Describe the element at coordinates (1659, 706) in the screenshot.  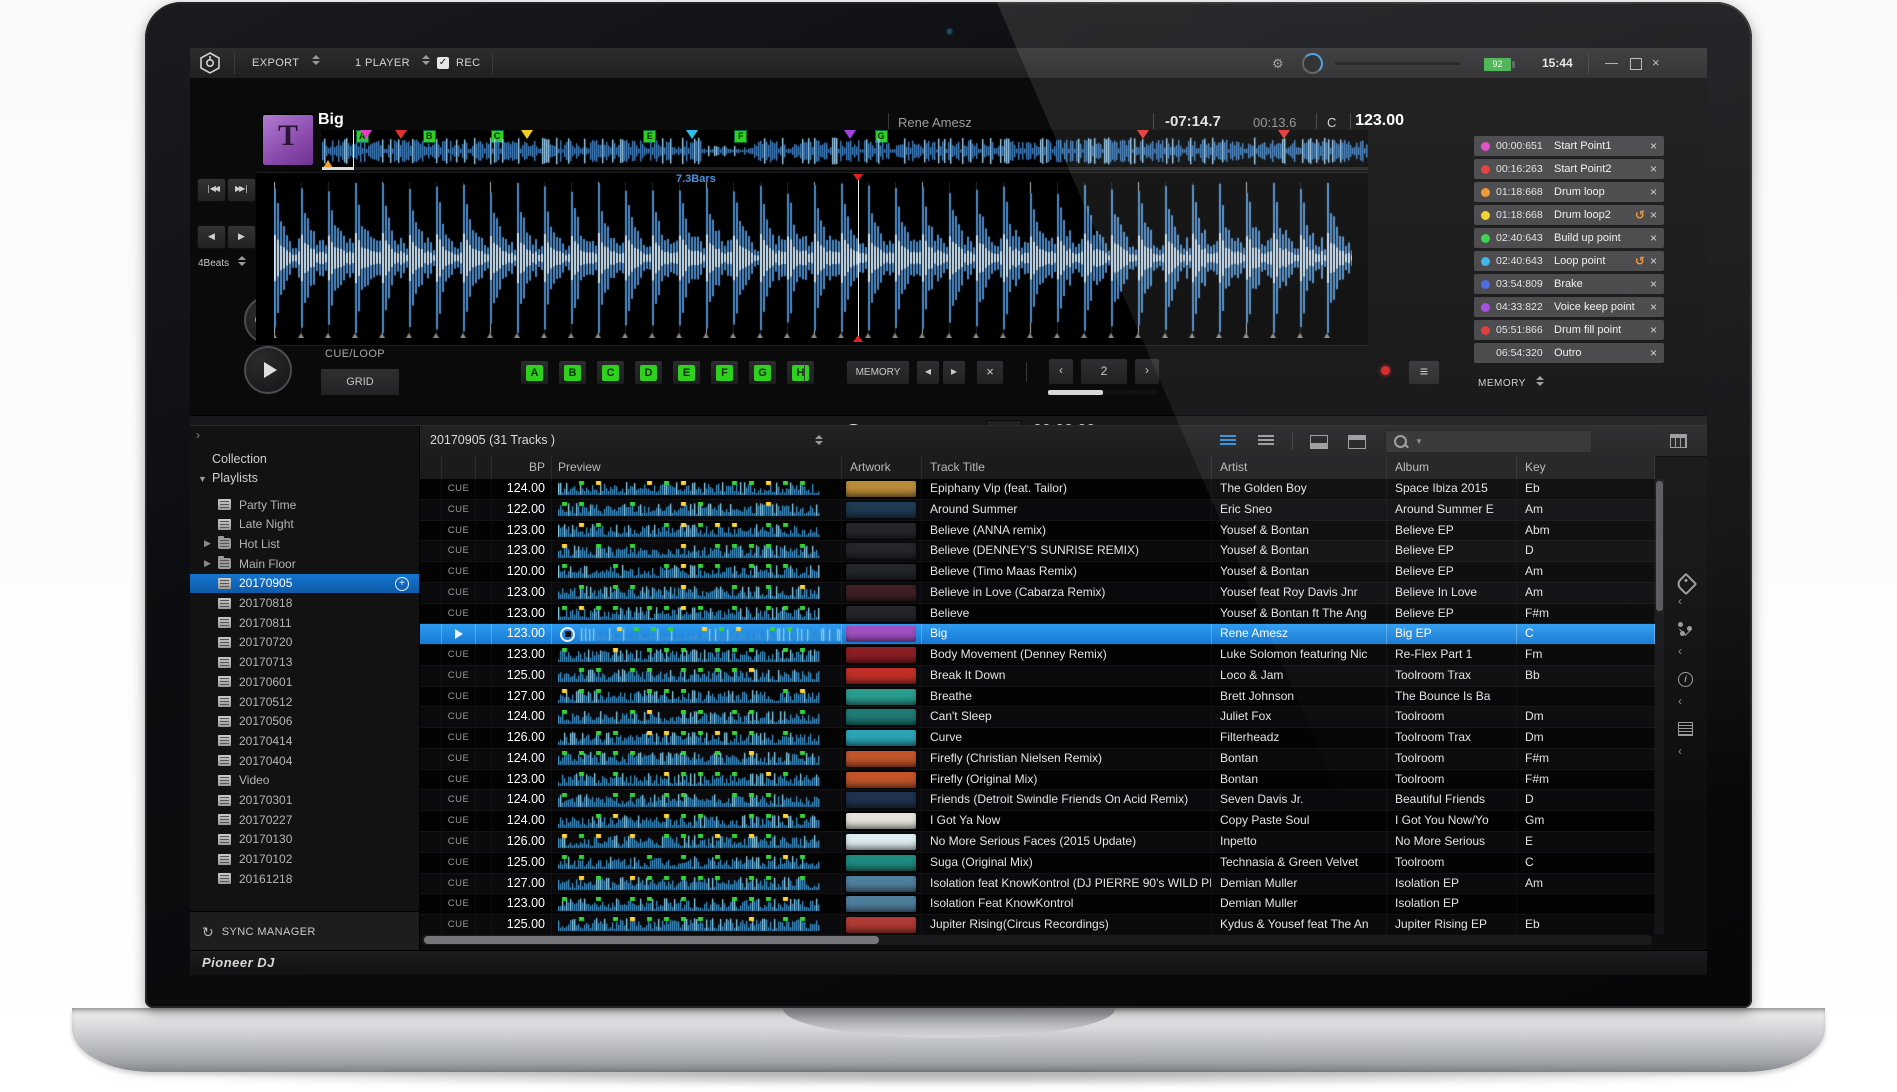
I see `table-vertical-scrollbar` at that location.